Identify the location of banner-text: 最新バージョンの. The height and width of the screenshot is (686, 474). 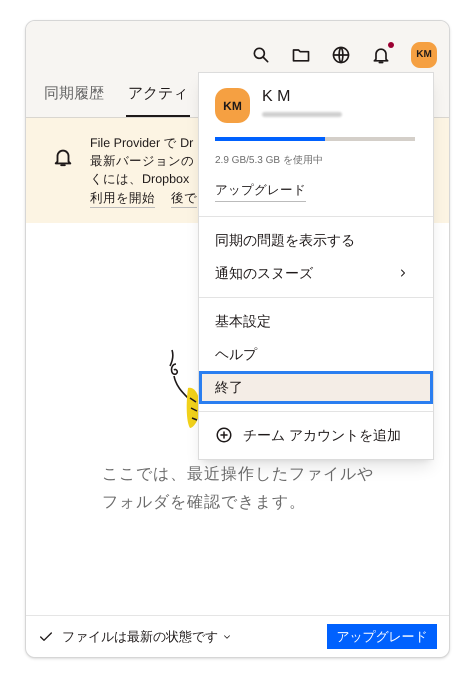
(142, 161).